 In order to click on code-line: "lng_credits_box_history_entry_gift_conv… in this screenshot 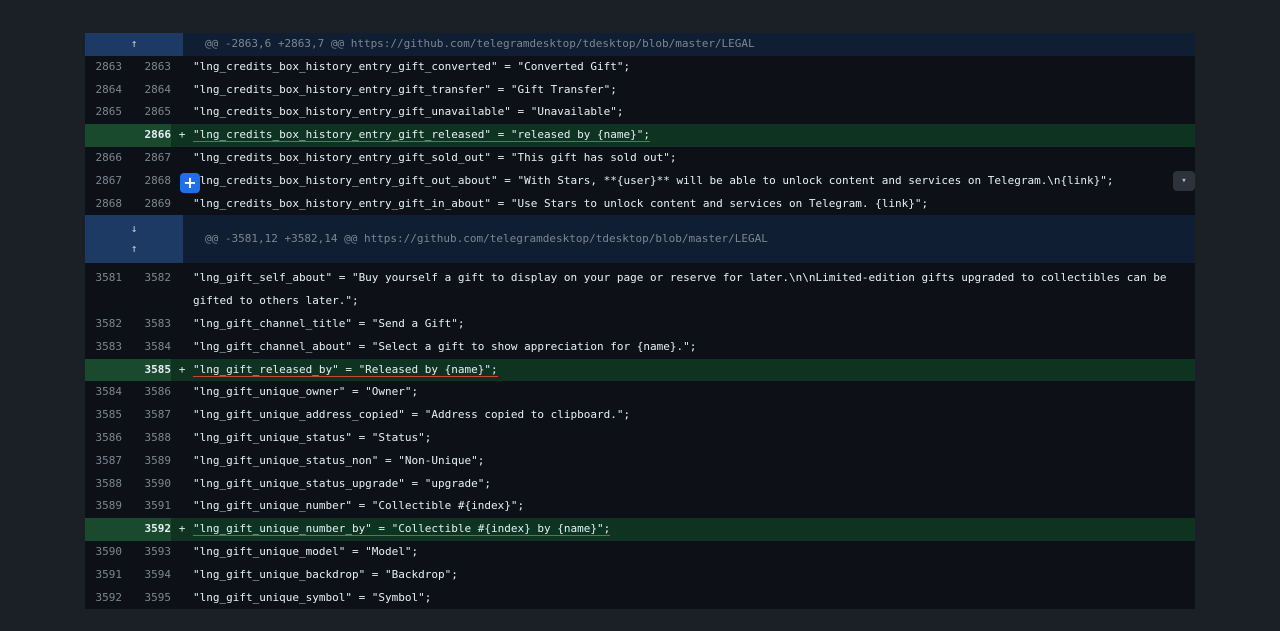, I will do `click(412, 66)`.